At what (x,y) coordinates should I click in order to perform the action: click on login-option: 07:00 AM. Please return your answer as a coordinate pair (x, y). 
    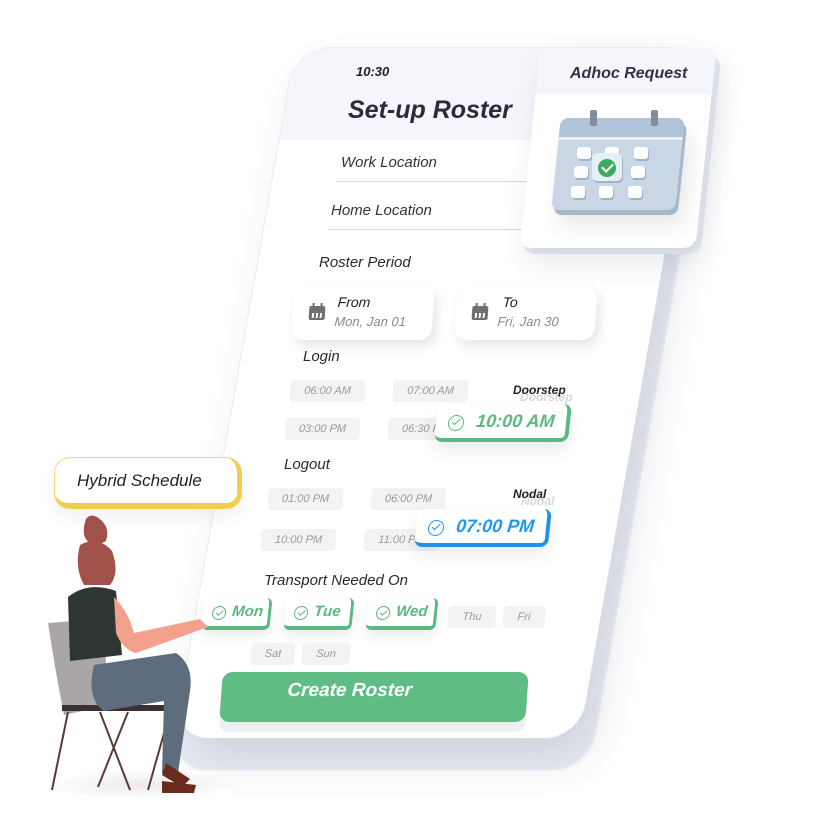
    Looking at the image, I should click on (430, 391).